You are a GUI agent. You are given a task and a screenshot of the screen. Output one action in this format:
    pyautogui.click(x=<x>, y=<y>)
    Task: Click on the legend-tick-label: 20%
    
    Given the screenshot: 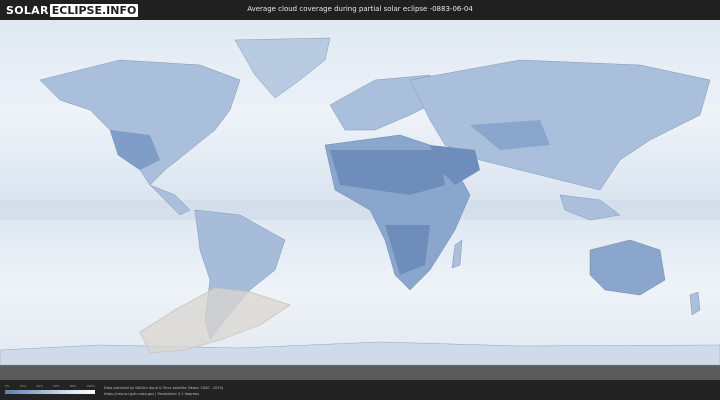 What is the action you would take?
    pyautogui.click(x=23, y=386)
    